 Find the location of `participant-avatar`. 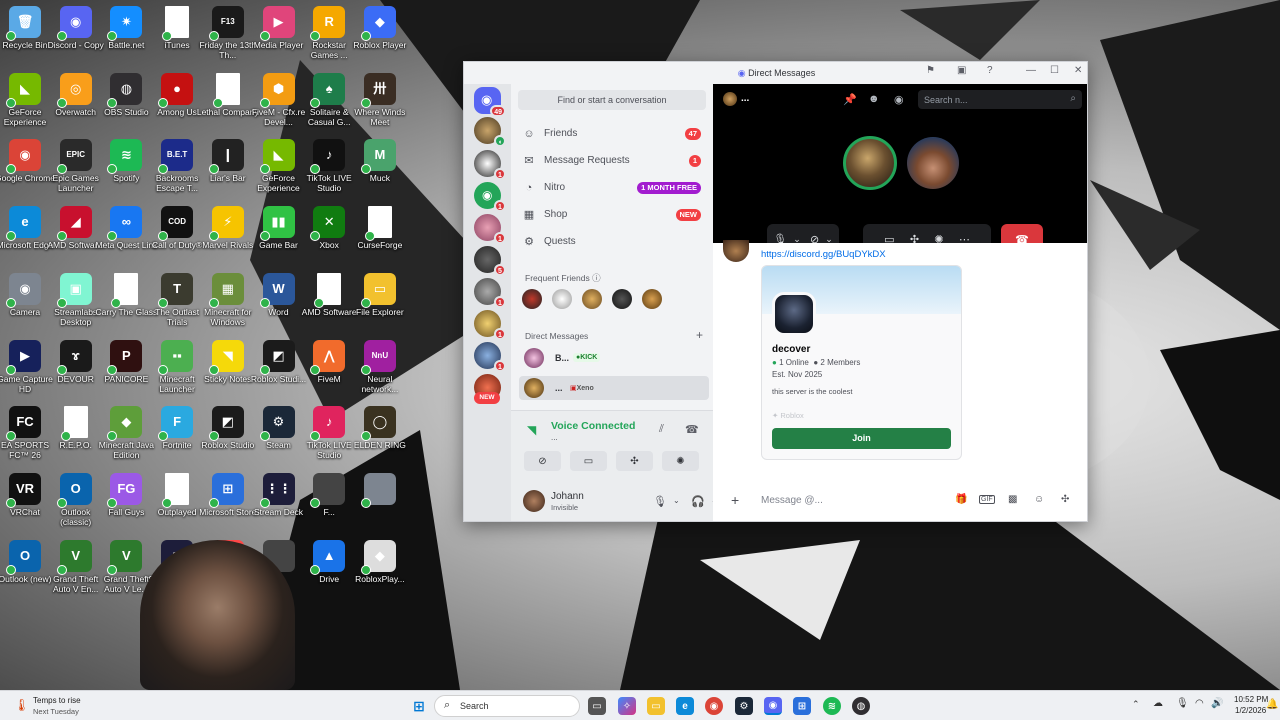

participant-avatar is located at coordinates (933, 163).